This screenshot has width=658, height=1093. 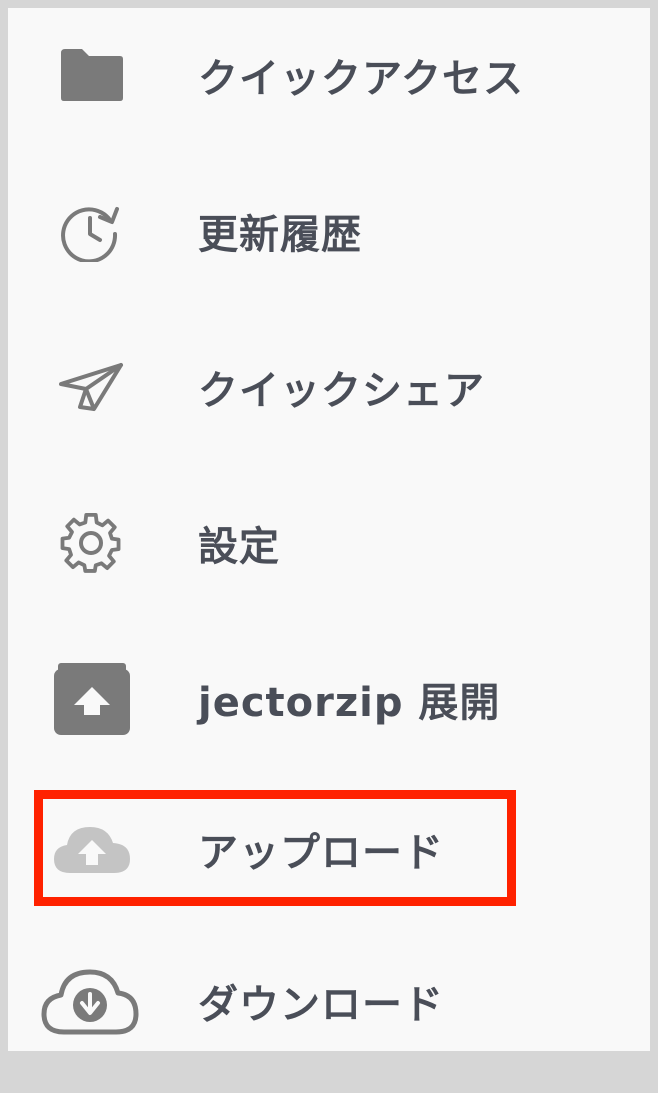 I want to click on menu-item-jectorzip-extract: jectorzip 展開, so click(x=329, y=699).